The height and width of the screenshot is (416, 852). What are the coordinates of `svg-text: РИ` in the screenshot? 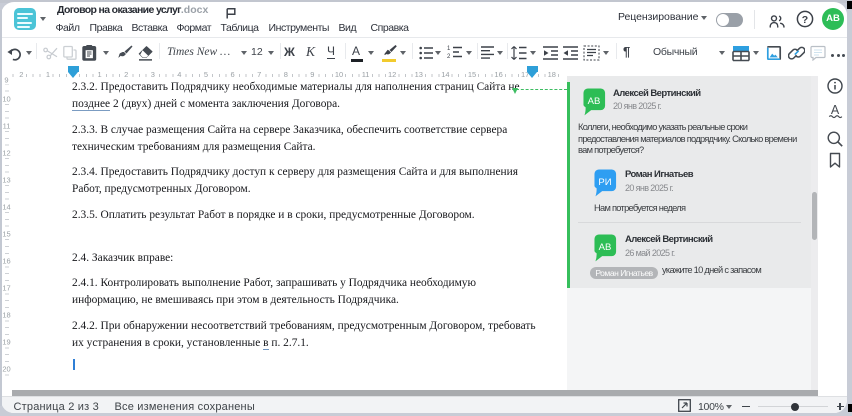 It's located at (604, 182).